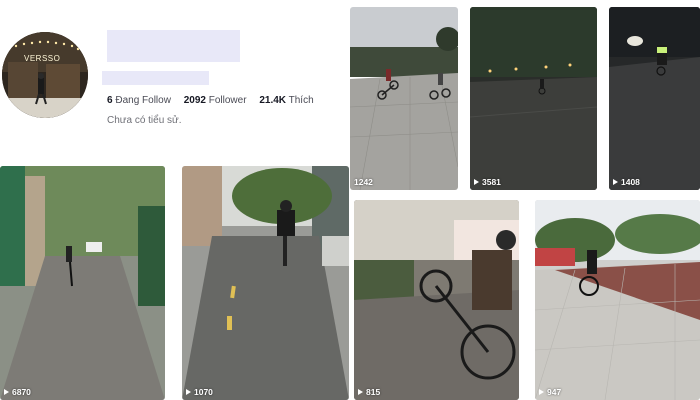 This screenshot has width=700, height=400. I want to click on video-tile: 1242, so click(404, 98).